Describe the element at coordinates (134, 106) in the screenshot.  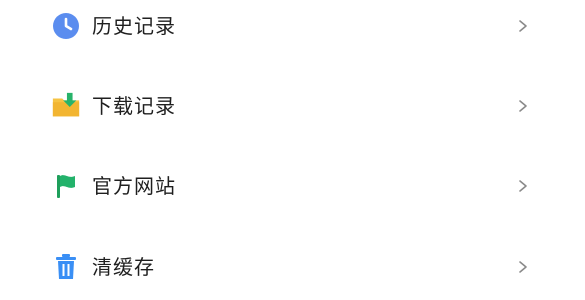
I see `menu-item-label: 下载记录` at that location.